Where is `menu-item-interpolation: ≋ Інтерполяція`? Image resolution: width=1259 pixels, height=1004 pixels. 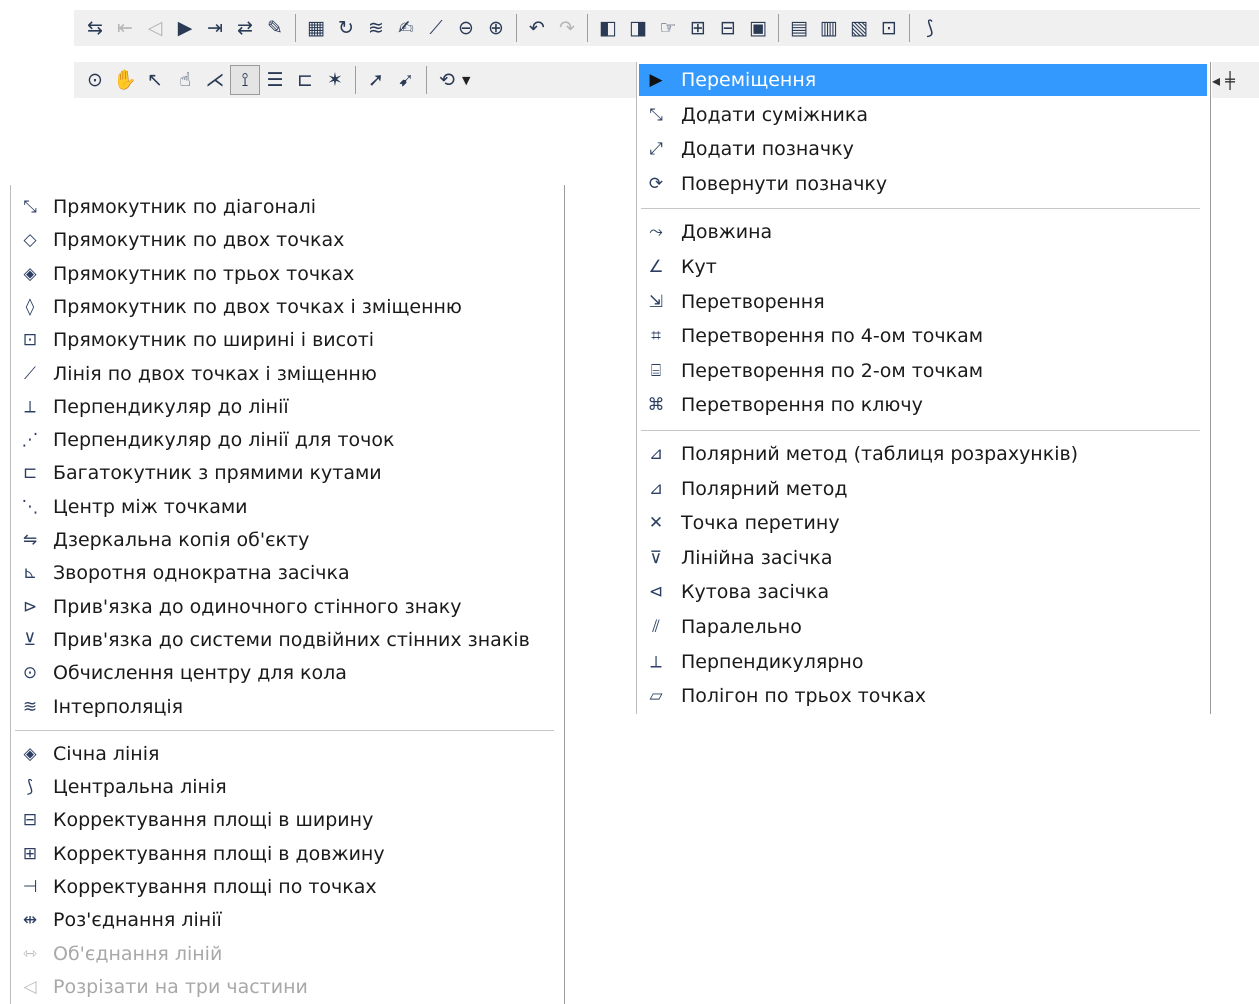 menu-item-interpolation: ≋ Інтерполяція is located at coordinates (287, 707).